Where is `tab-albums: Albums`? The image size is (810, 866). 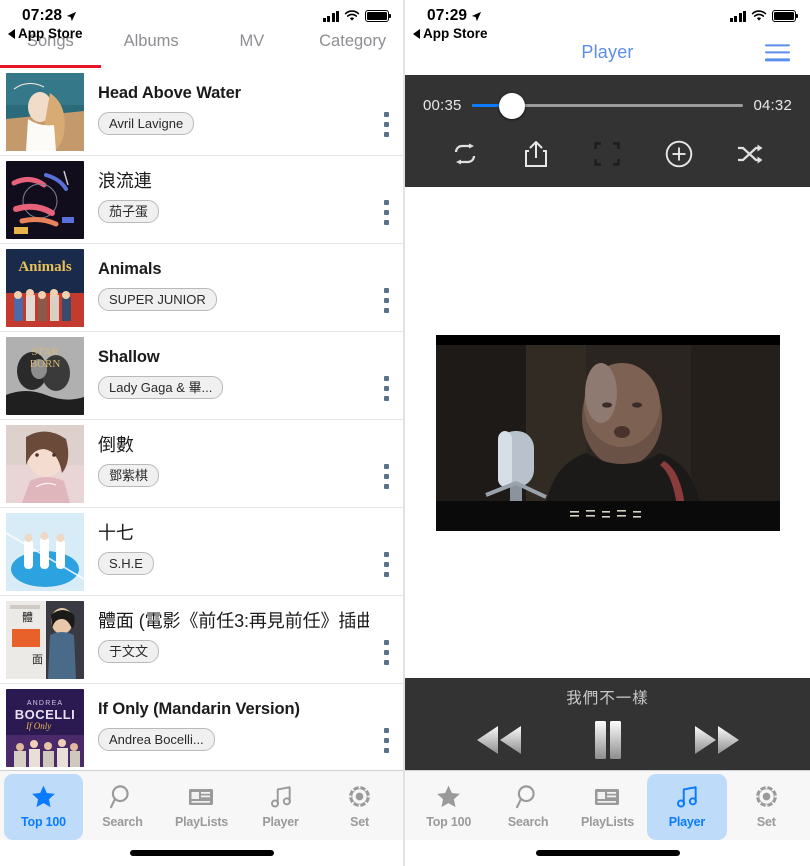
tab-albums: Albums is located at coordinates (151, 49).